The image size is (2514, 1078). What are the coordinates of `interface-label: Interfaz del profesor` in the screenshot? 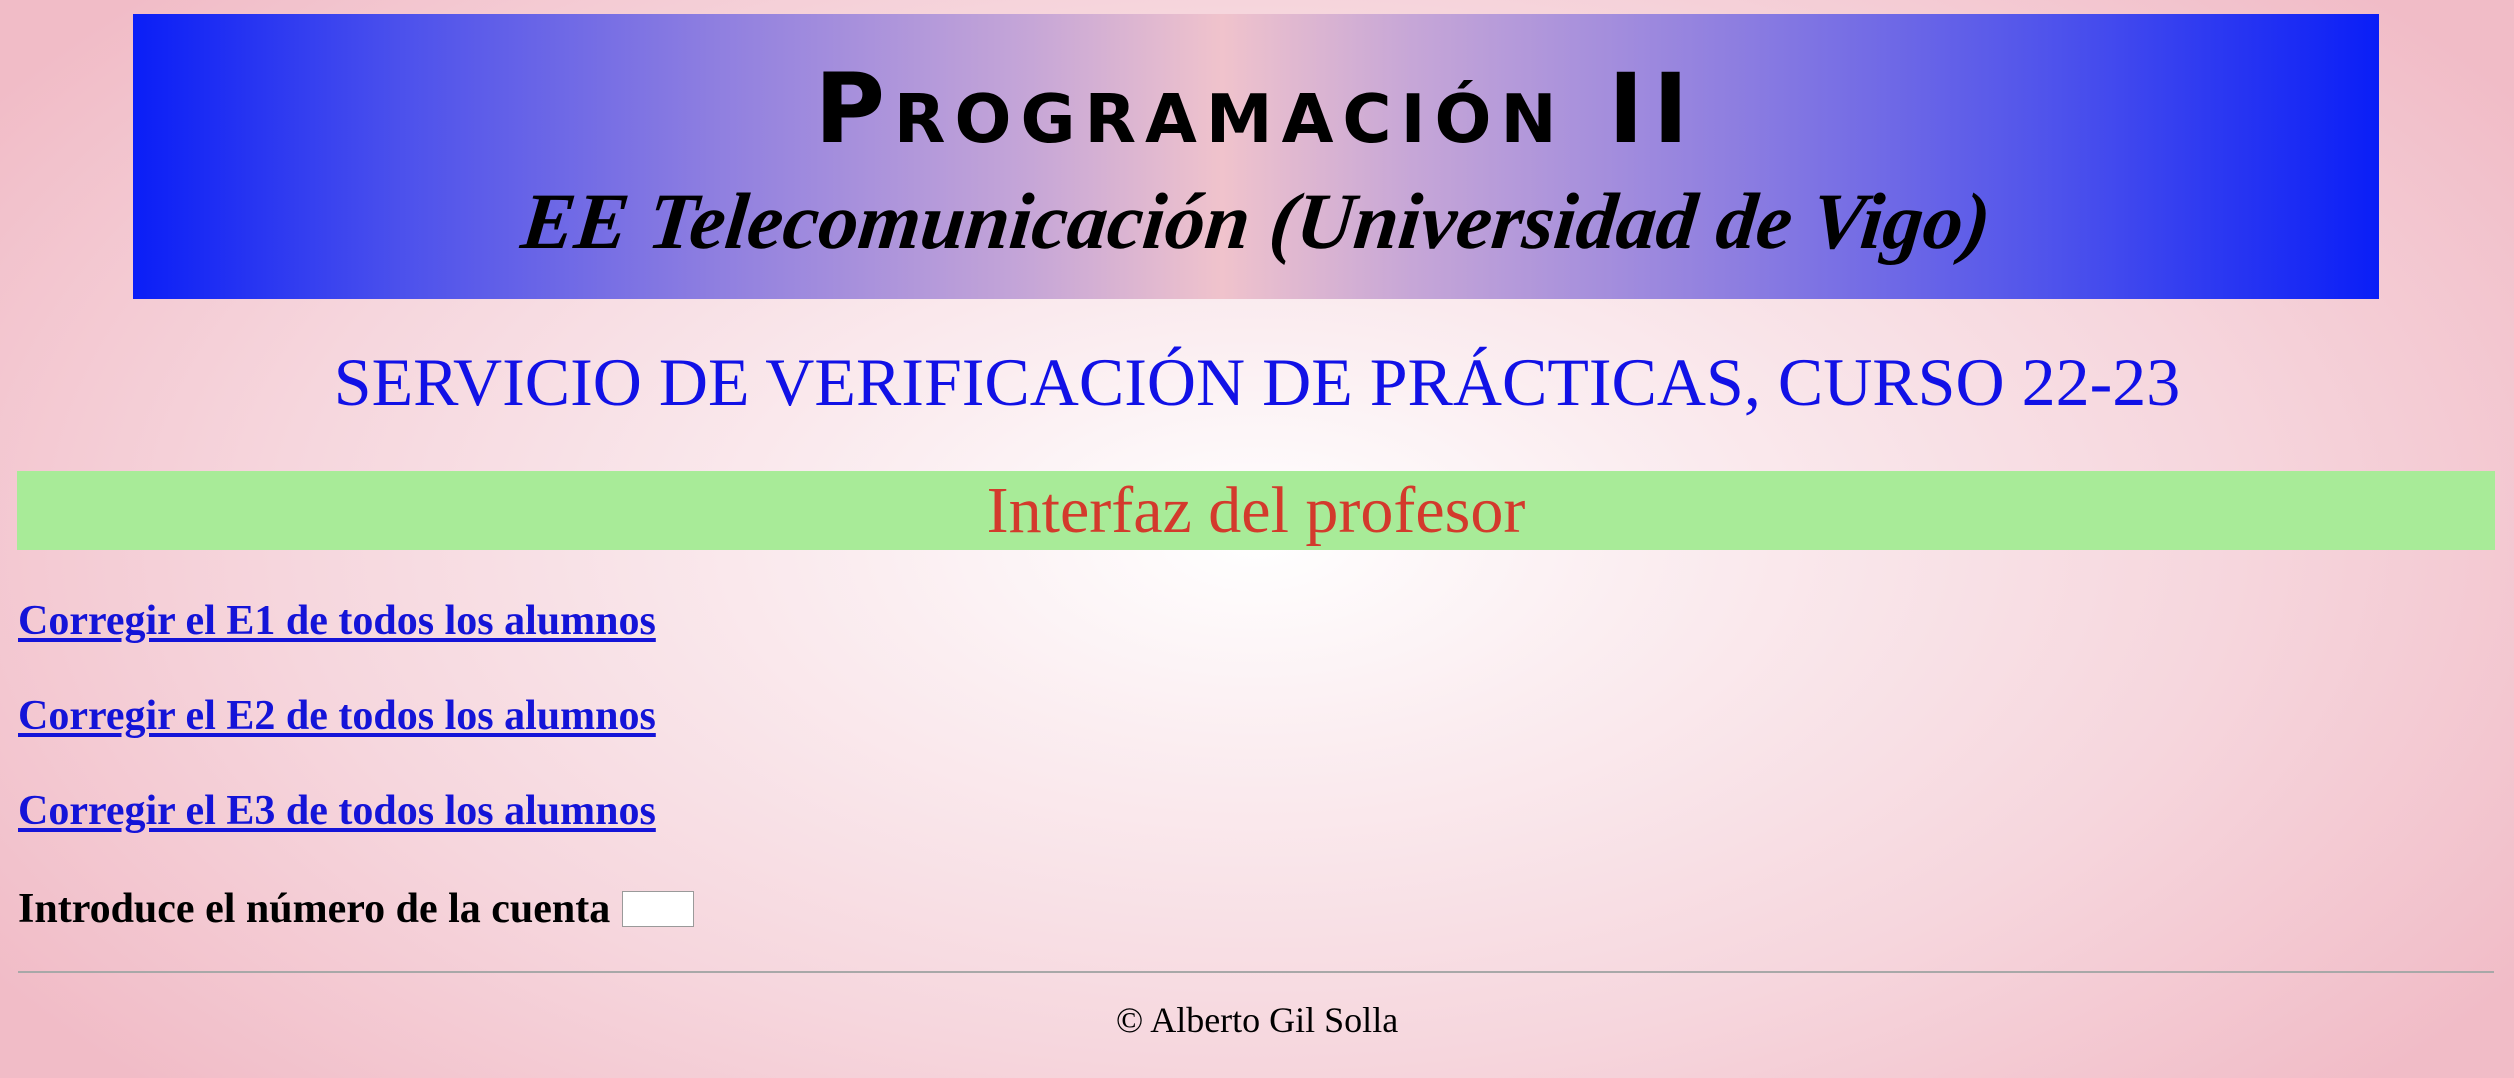 It's located at (1256, 510).